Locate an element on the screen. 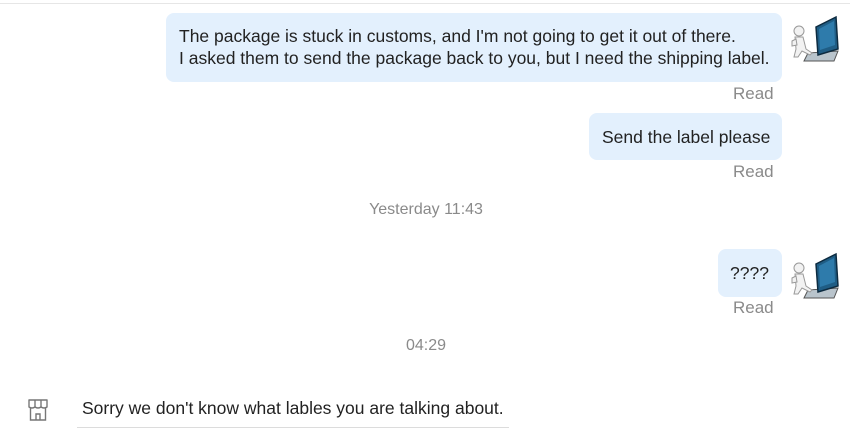 The image size is (850, 431). message-text: ???? is located at coordinates (749, 273).